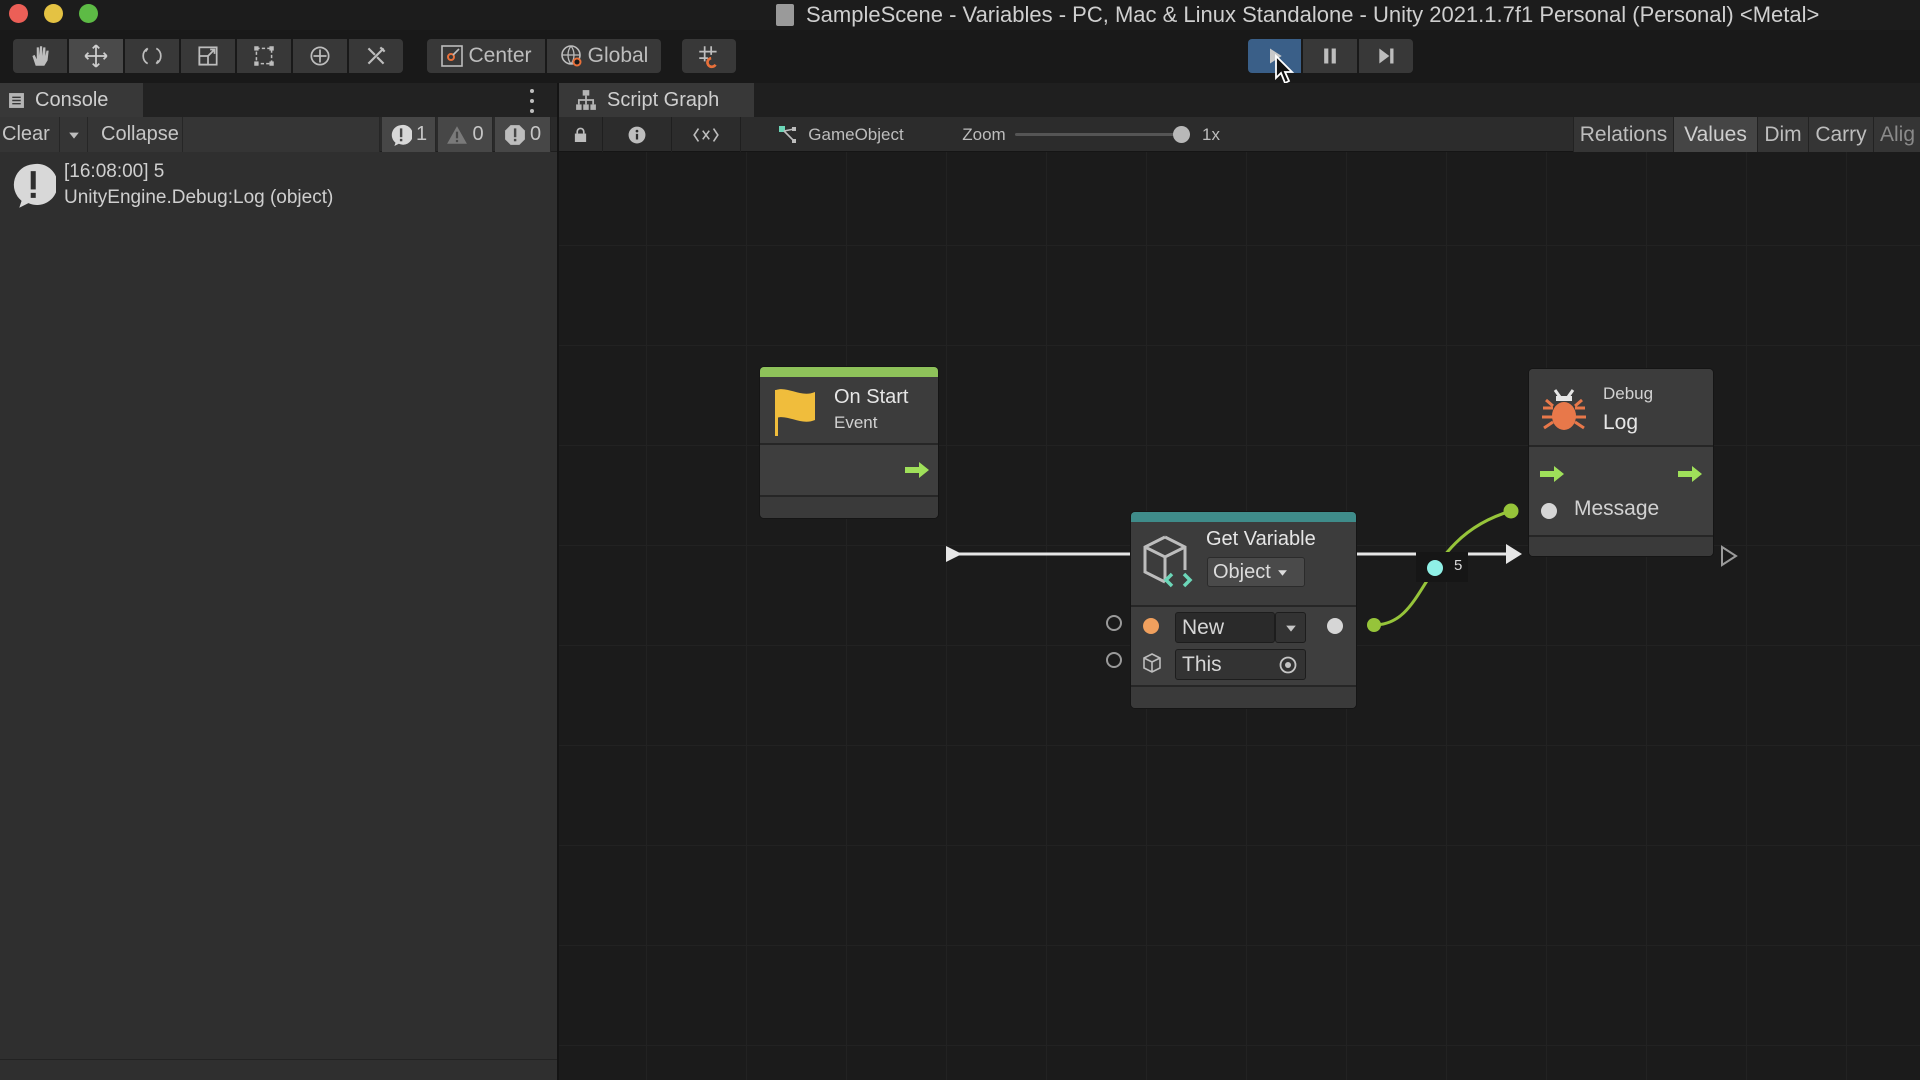  I want to click on console-tab-label: Console, so click(72, 99).